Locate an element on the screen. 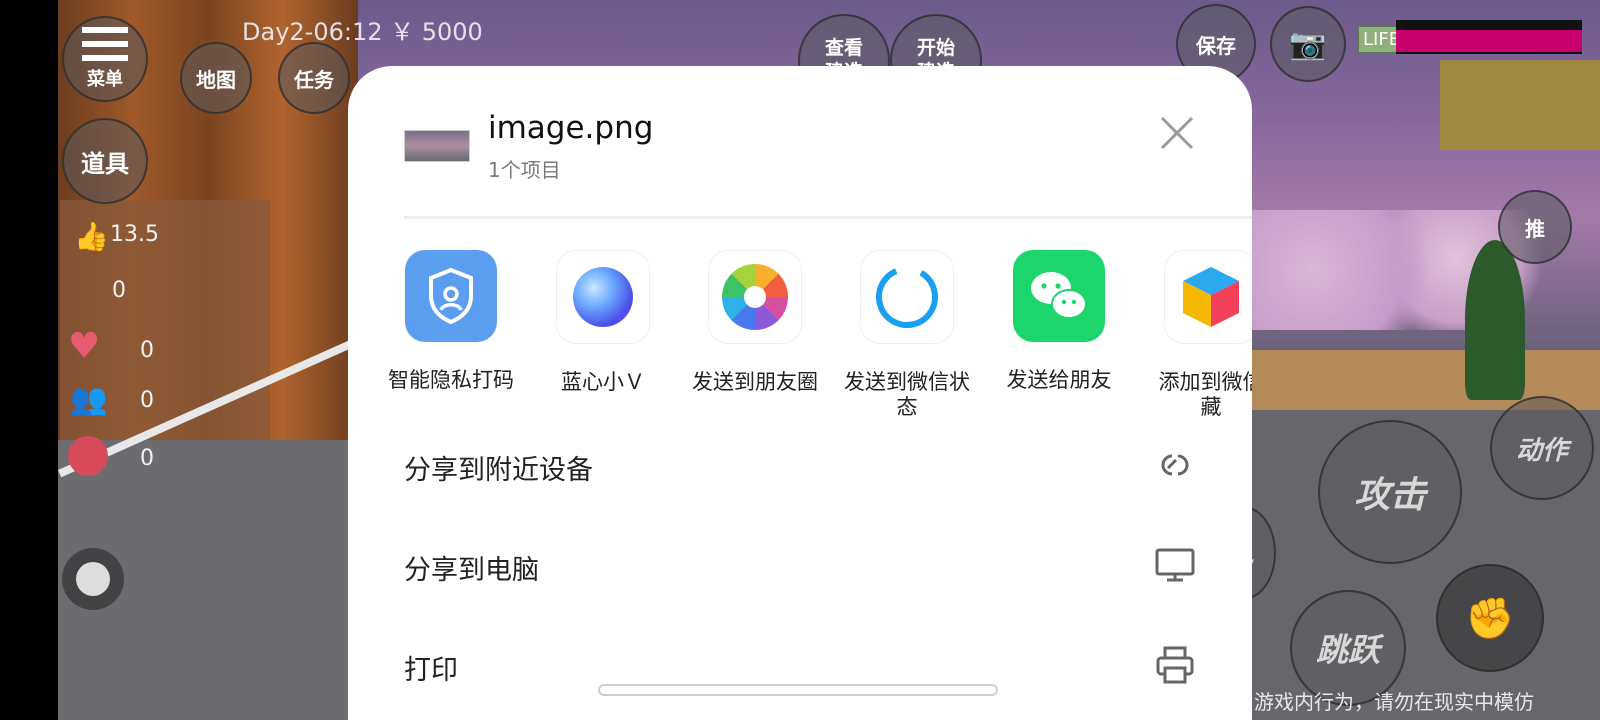 The height and width of the screenshot is (720, 1600). items-button: 道具 is located at coordinates (105, 161).